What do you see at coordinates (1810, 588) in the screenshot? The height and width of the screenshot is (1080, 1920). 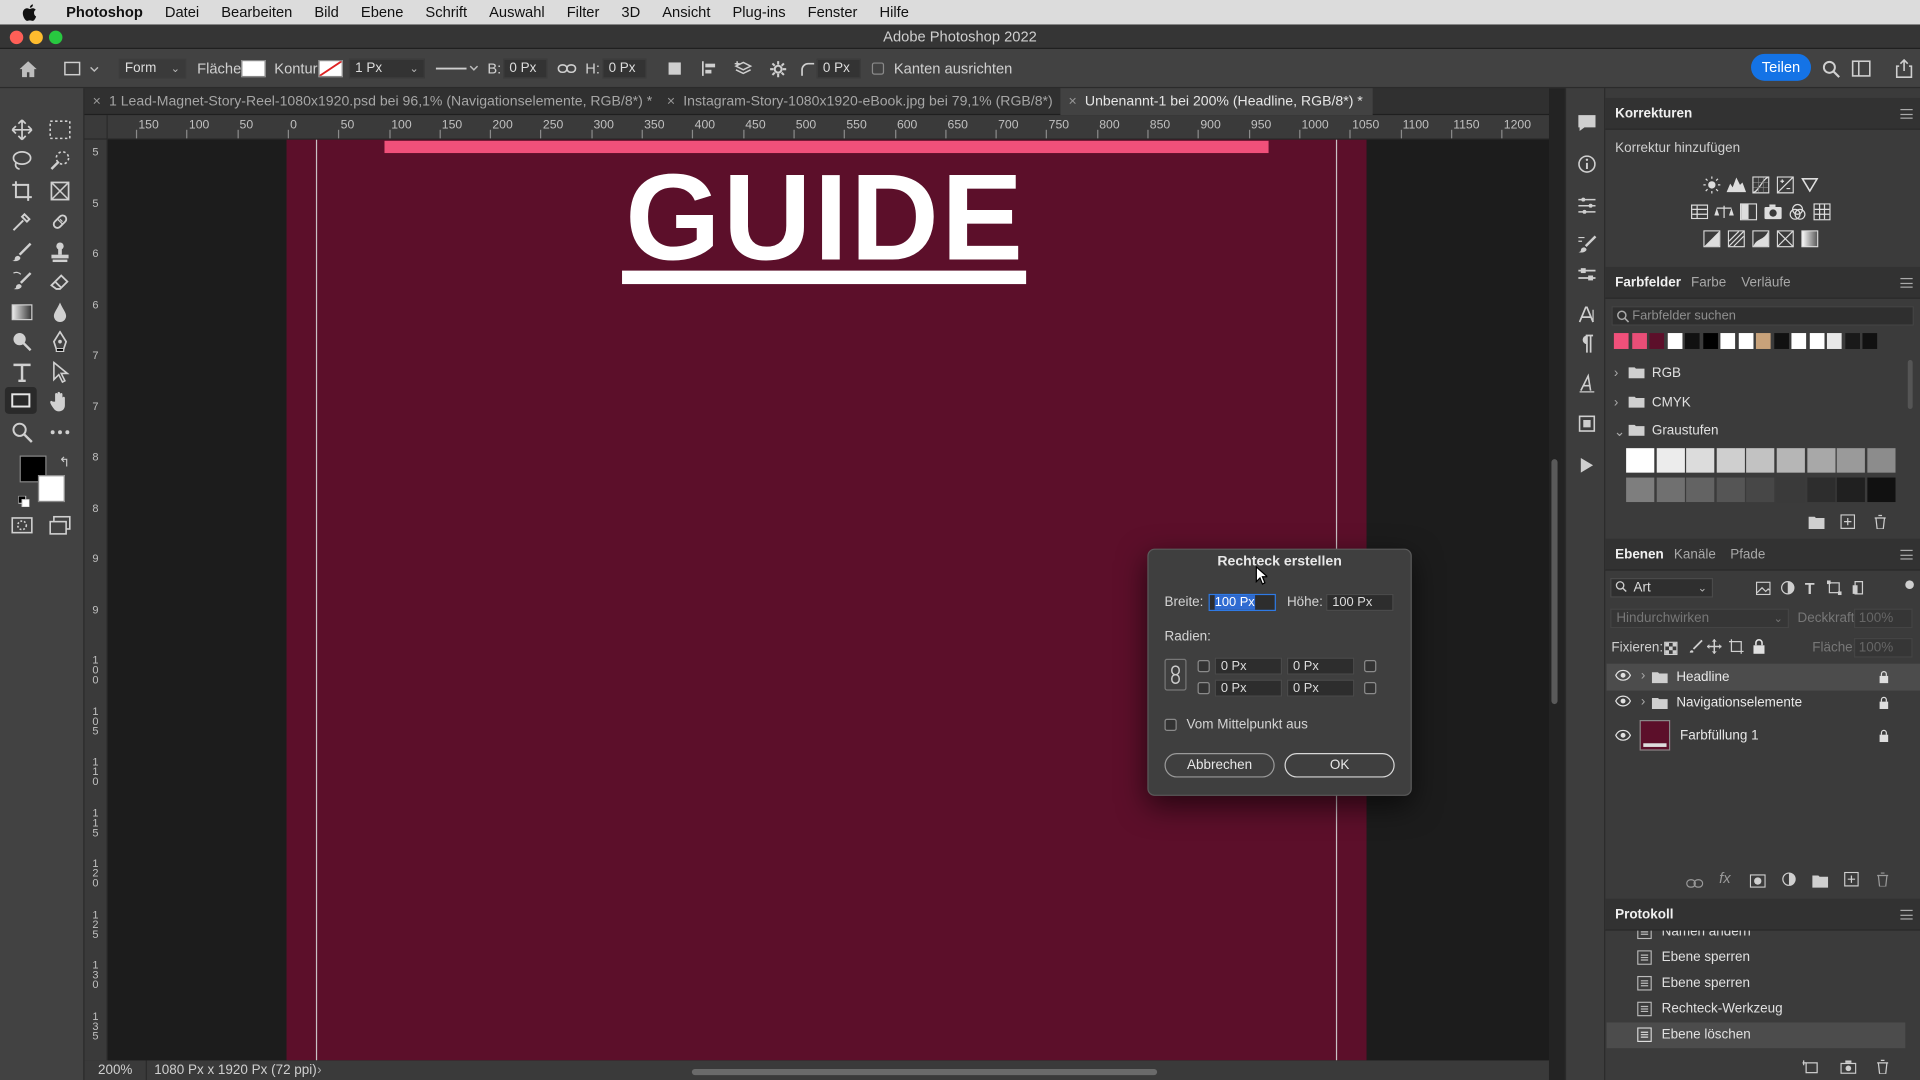 I see `filter-type-icon: T` at bounding box center [1810, 588].